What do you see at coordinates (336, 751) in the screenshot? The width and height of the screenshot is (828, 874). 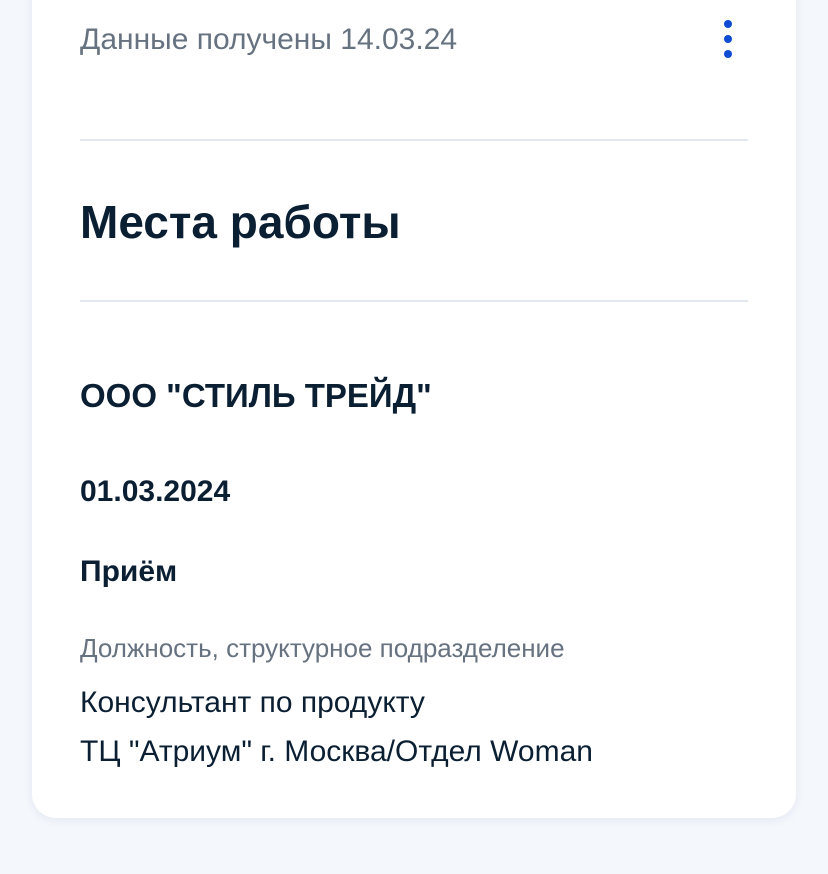 I see `department-line: ТЦ "Атриум" г. Москва/Отдел Woman` at bounding box center [336, 751].